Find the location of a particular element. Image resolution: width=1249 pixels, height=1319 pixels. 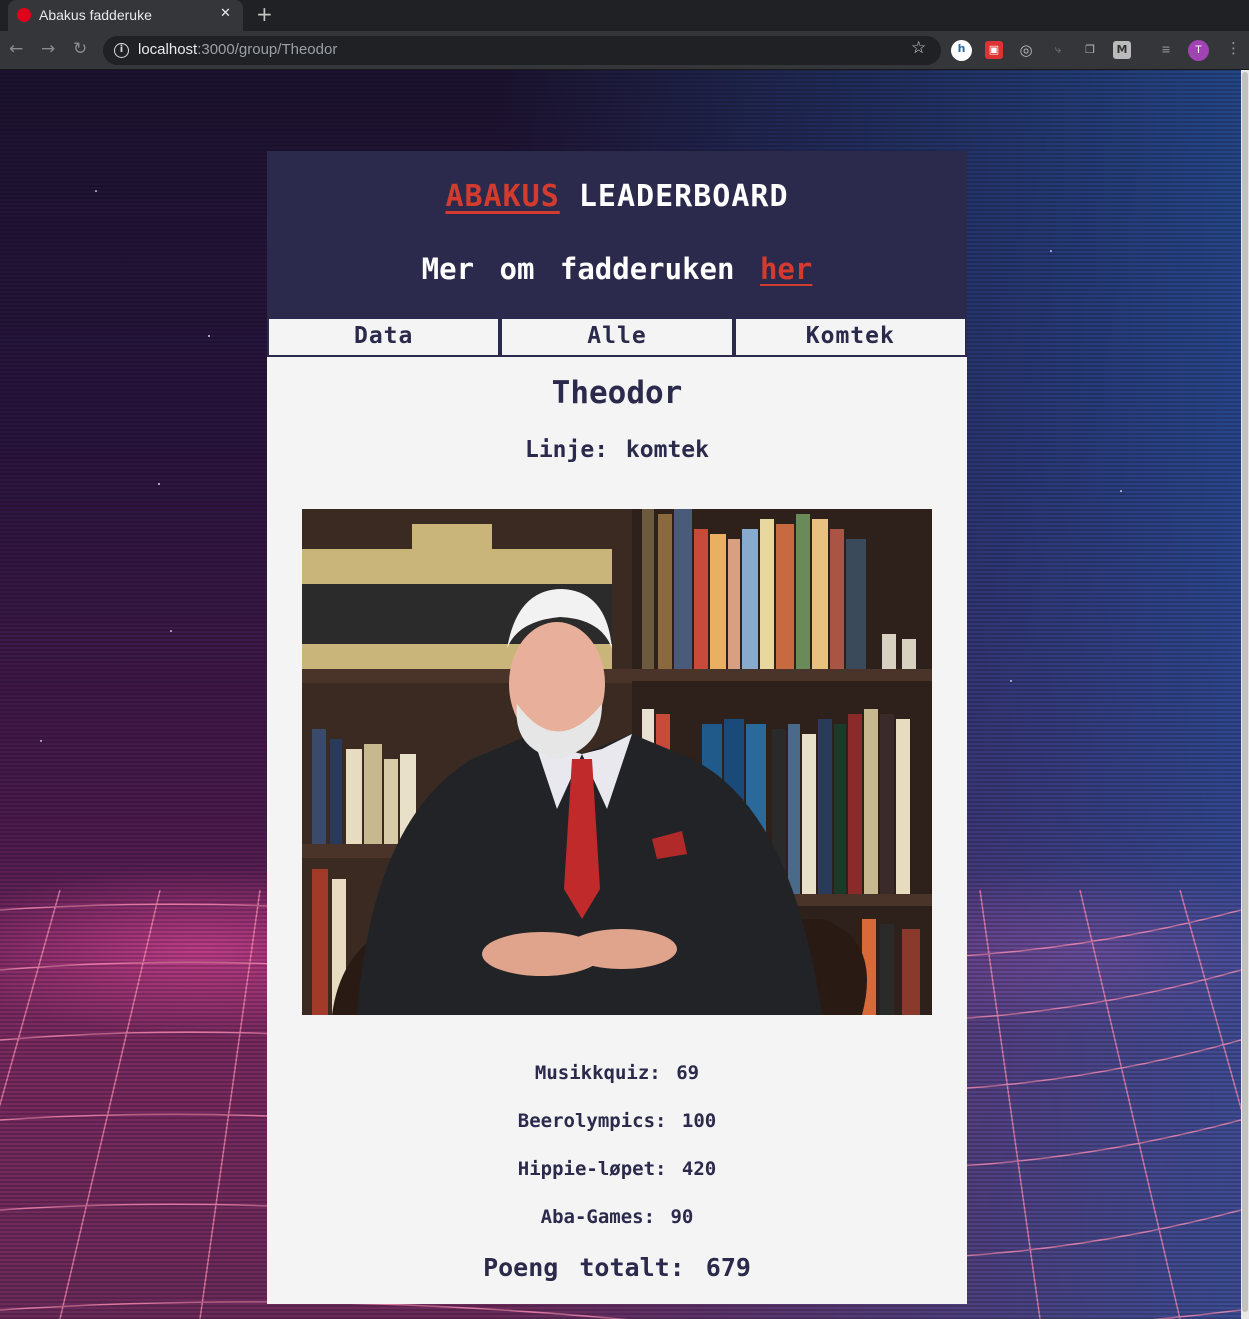

url-text: localhost:3000/group/Theodor is located at coordinates (237, 49).